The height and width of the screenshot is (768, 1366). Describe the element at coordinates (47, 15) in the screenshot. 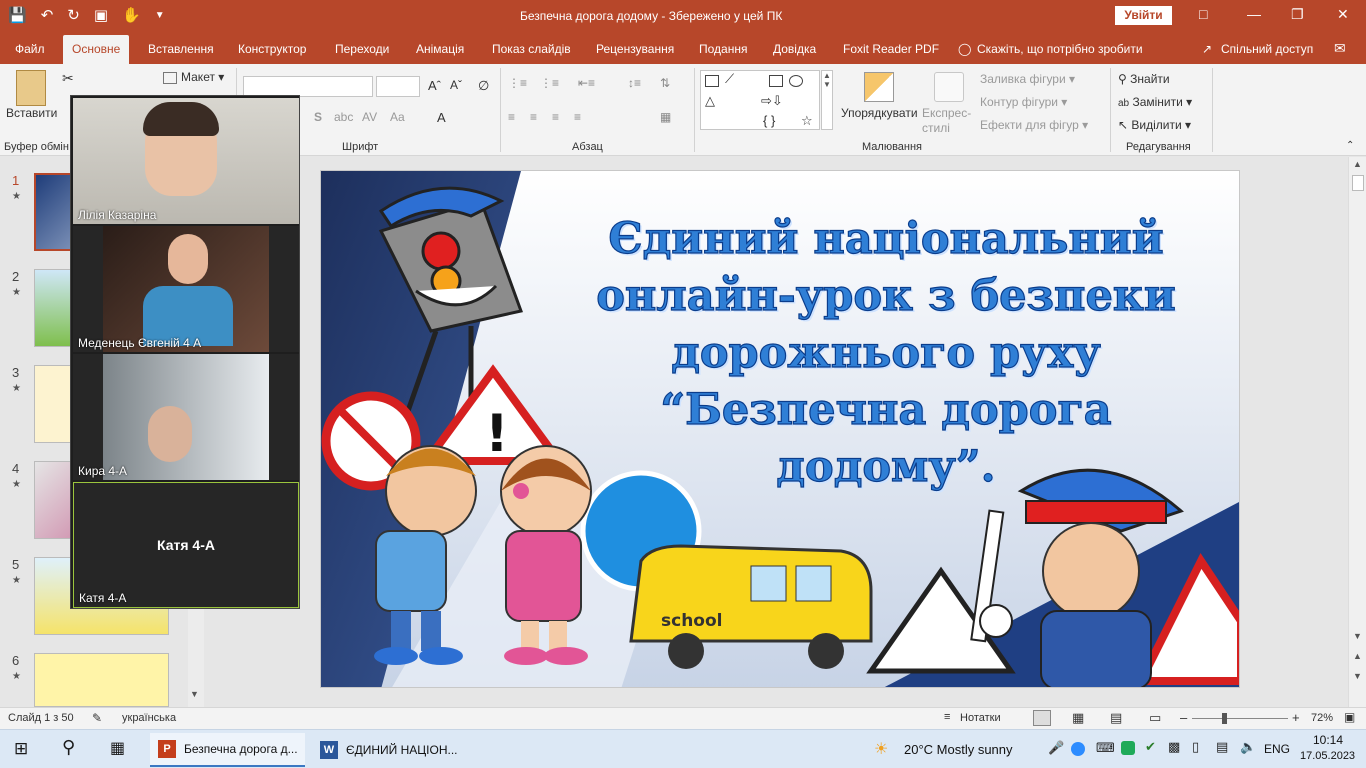

I see `undo-icon: ↶` at that location.